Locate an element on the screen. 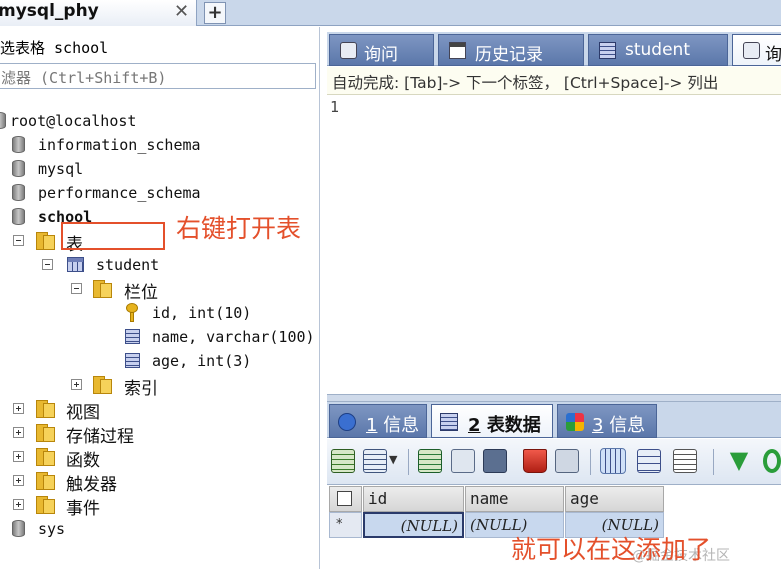  toolbar-separator is located at coordinates (408, 462).